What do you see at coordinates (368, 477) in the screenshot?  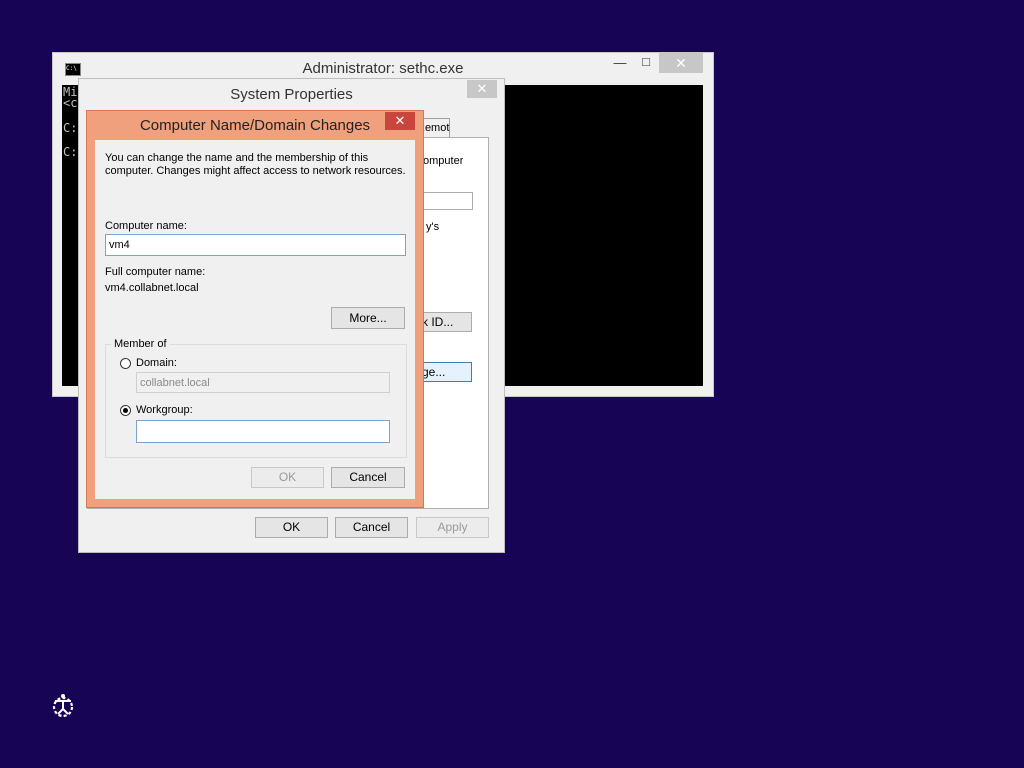 I see `dialog-cancel-button: Cancel` at bounding box center [368, 477].